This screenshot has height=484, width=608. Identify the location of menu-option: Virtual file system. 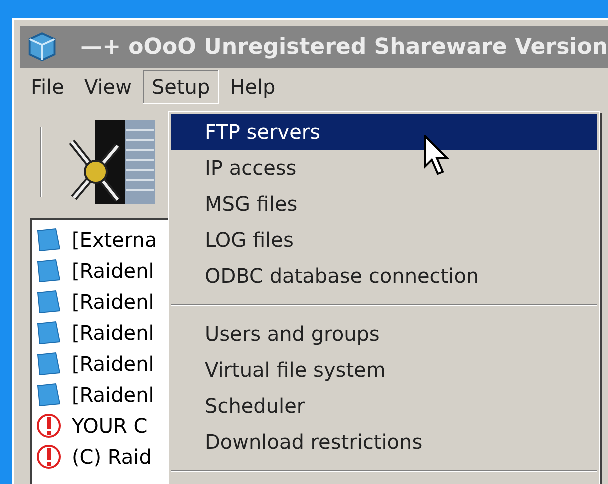
(384, 370).